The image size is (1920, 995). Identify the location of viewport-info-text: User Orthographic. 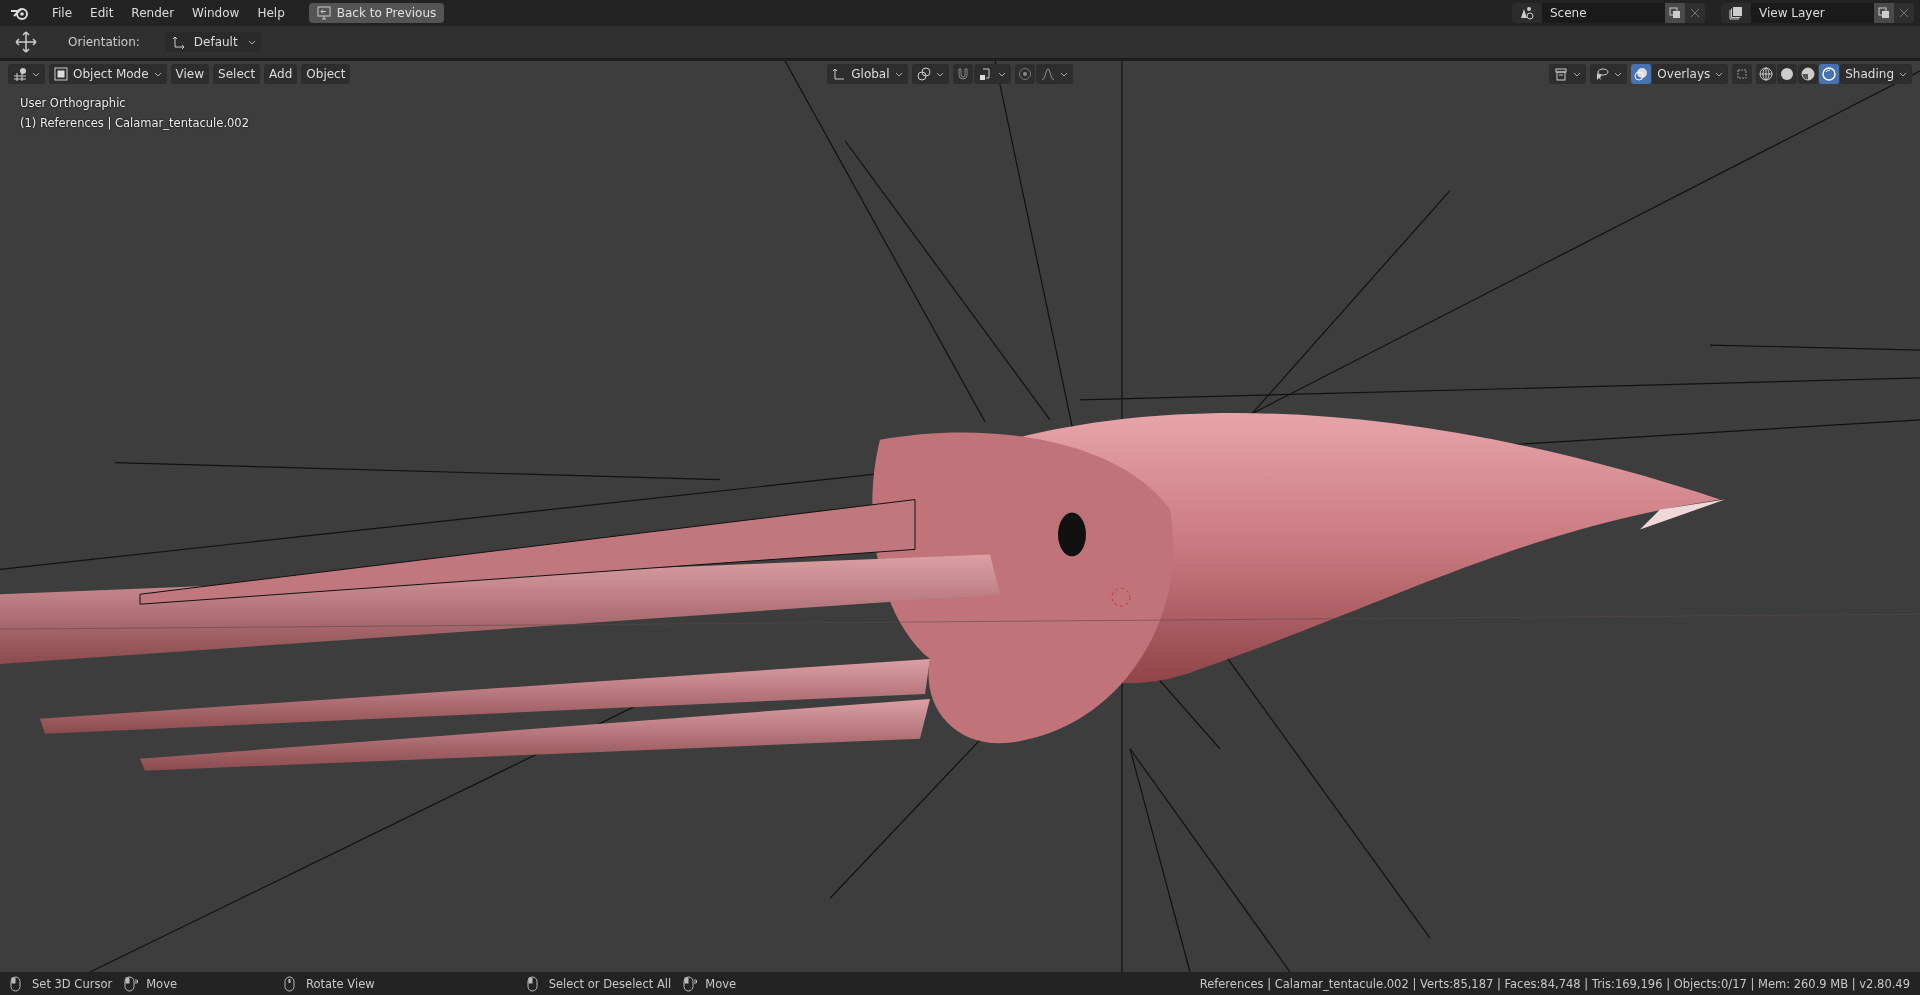
(73, 103).